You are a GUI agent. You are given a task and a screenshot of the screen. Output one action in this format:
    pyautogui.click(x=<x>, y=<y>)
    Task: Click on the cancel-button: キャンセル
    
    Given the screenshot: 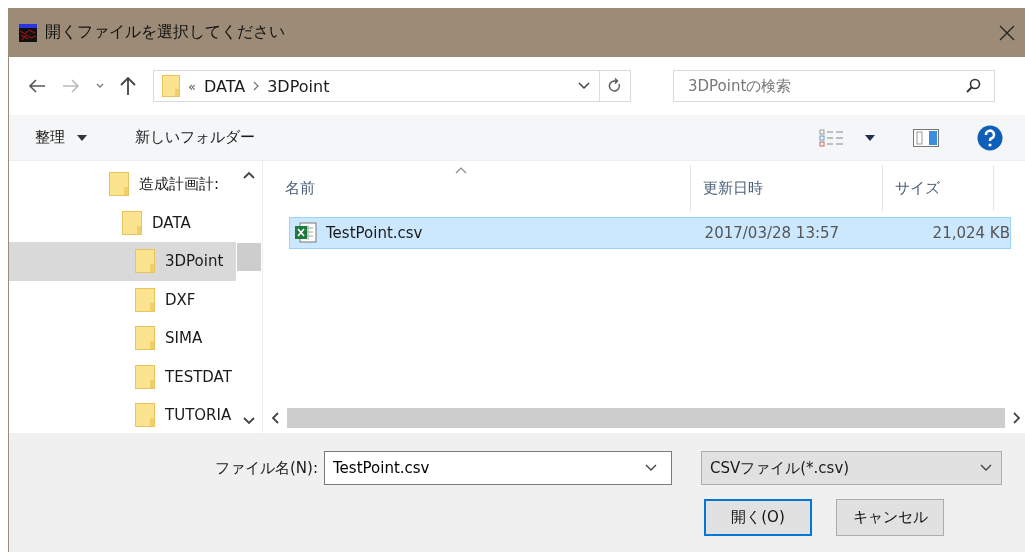 What is the action you would take?
    pyautogui.click(x=890, y=517)
    